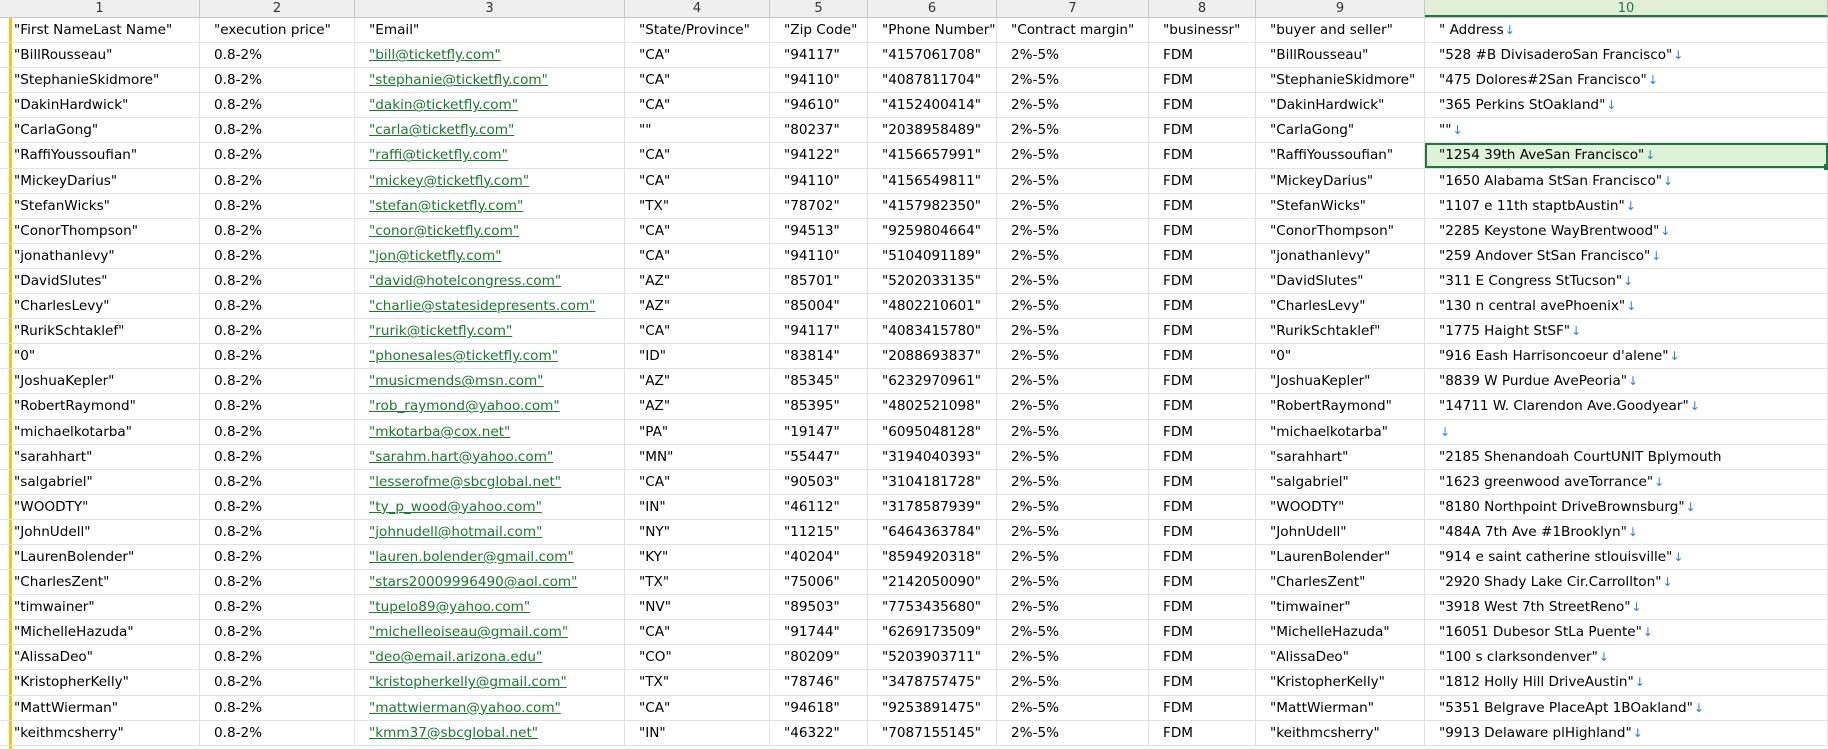 The width and height of the screenshot is (1828, 749). What do you see at coordinates (697, 281) in the screenshot?
I see `cell-r11-c4: "AZ"` at bounding box center [697, 281].